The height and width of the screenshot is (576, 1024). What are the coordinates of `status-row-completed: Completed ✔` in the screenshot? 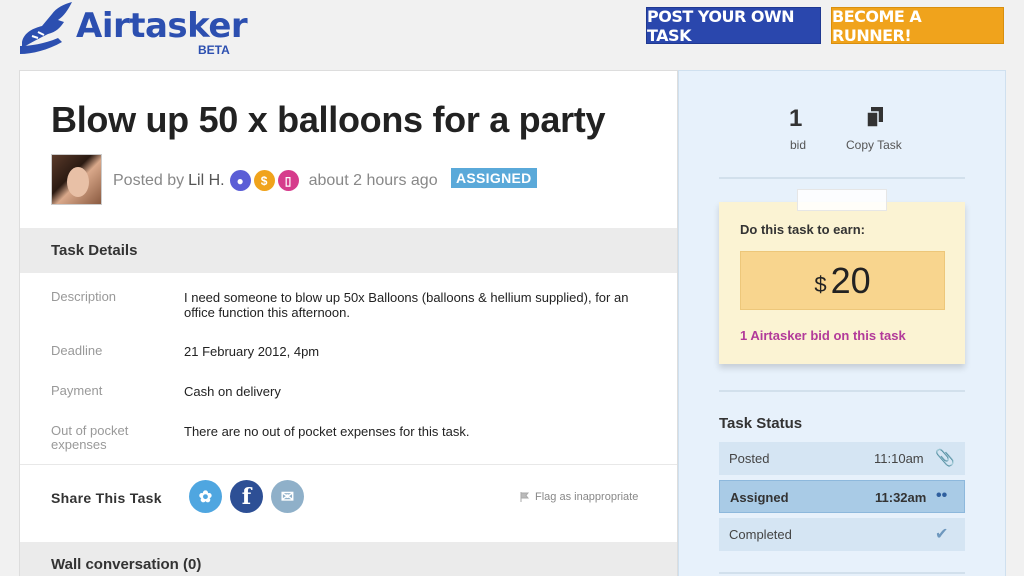 It's located at (842, 534).